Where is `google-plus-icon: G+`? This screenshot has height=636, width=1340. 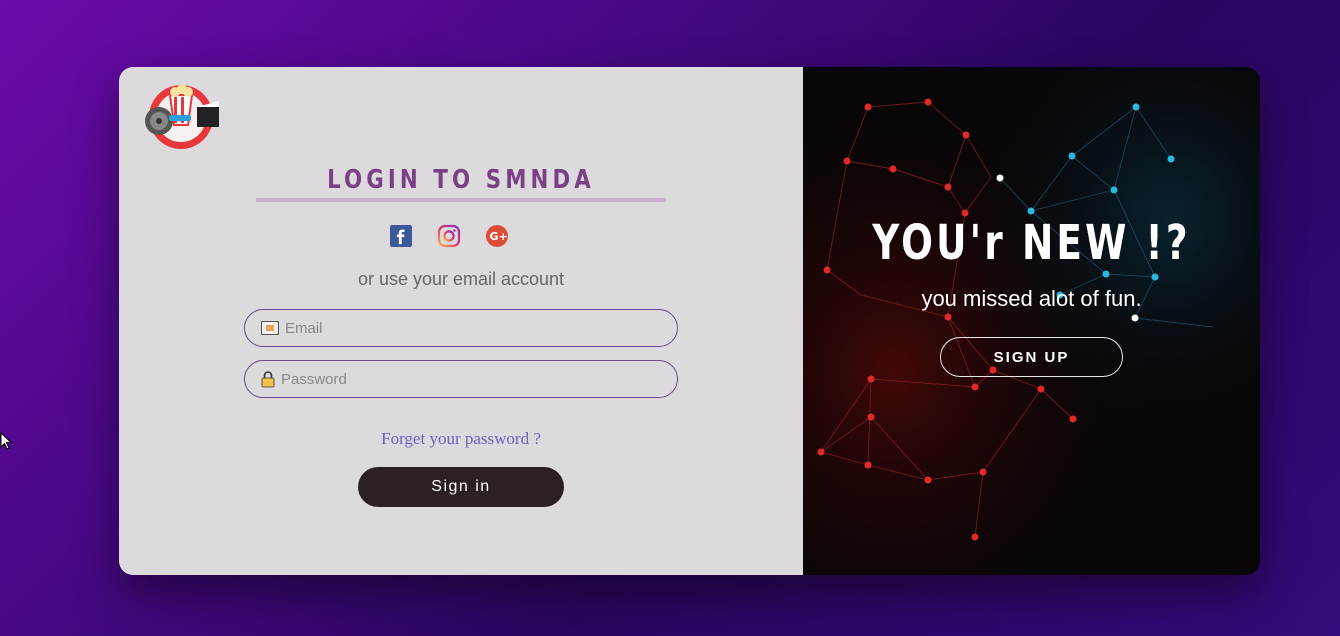
google-plus-icon: G+ is located at coordinates (497, 236).